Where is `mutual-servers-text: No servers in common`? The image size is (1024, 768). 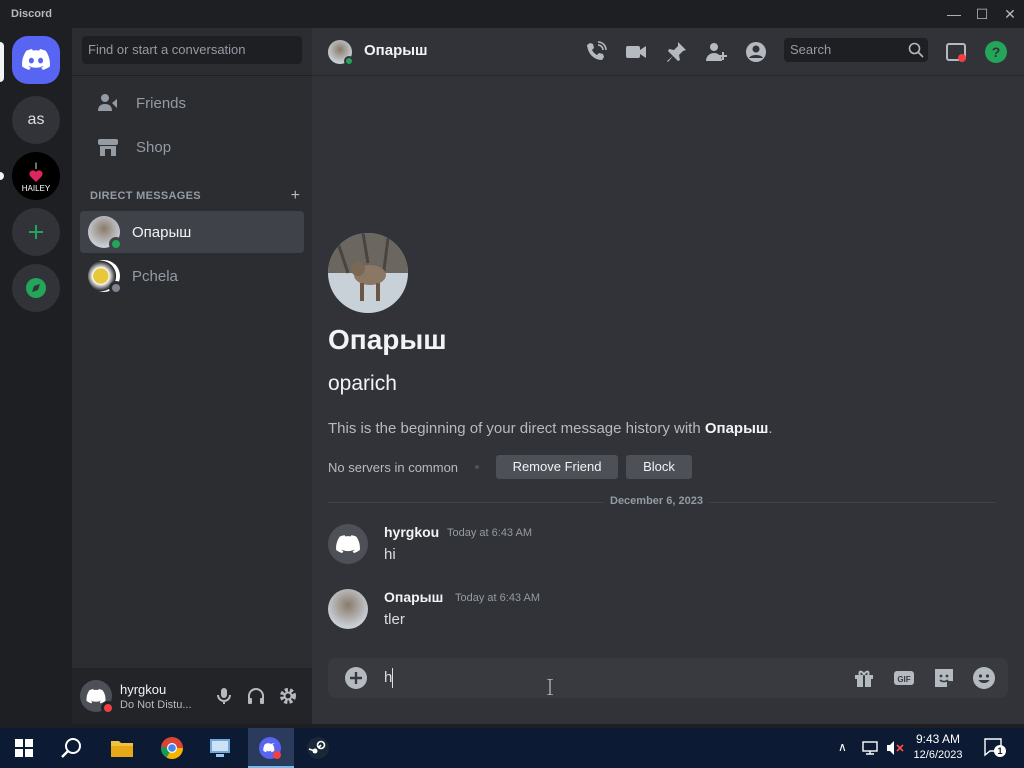
mutual-servers-text: No servers in common is located at coordinates (393, 467).